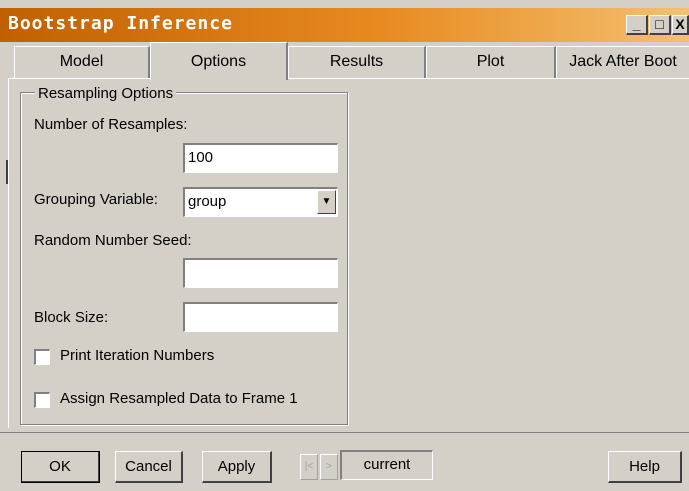  Describe the element at coordinates (680, 25) in the screenshot. I see `close-button: X` at that location.